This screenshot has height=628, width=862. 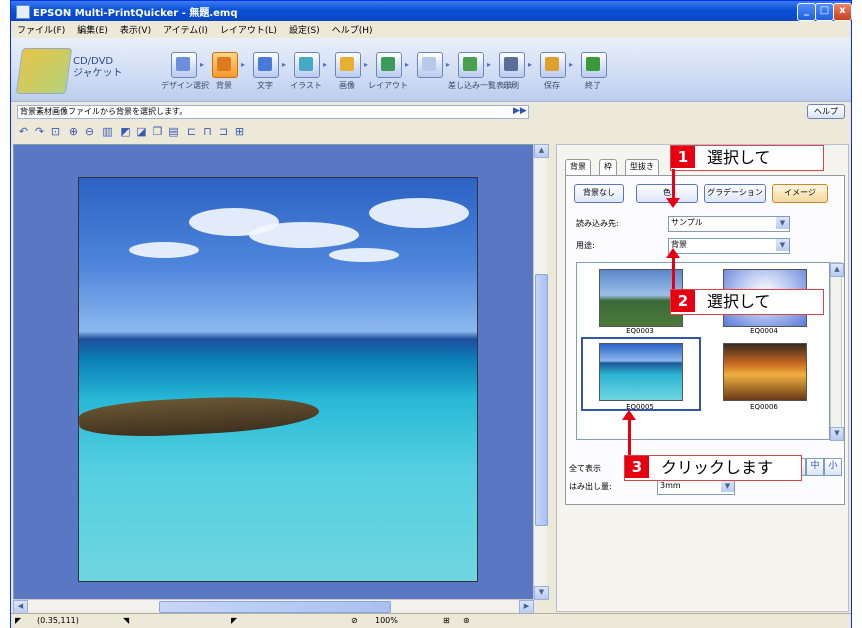 I want to click on brush-icon, so click(x=224, y=64).